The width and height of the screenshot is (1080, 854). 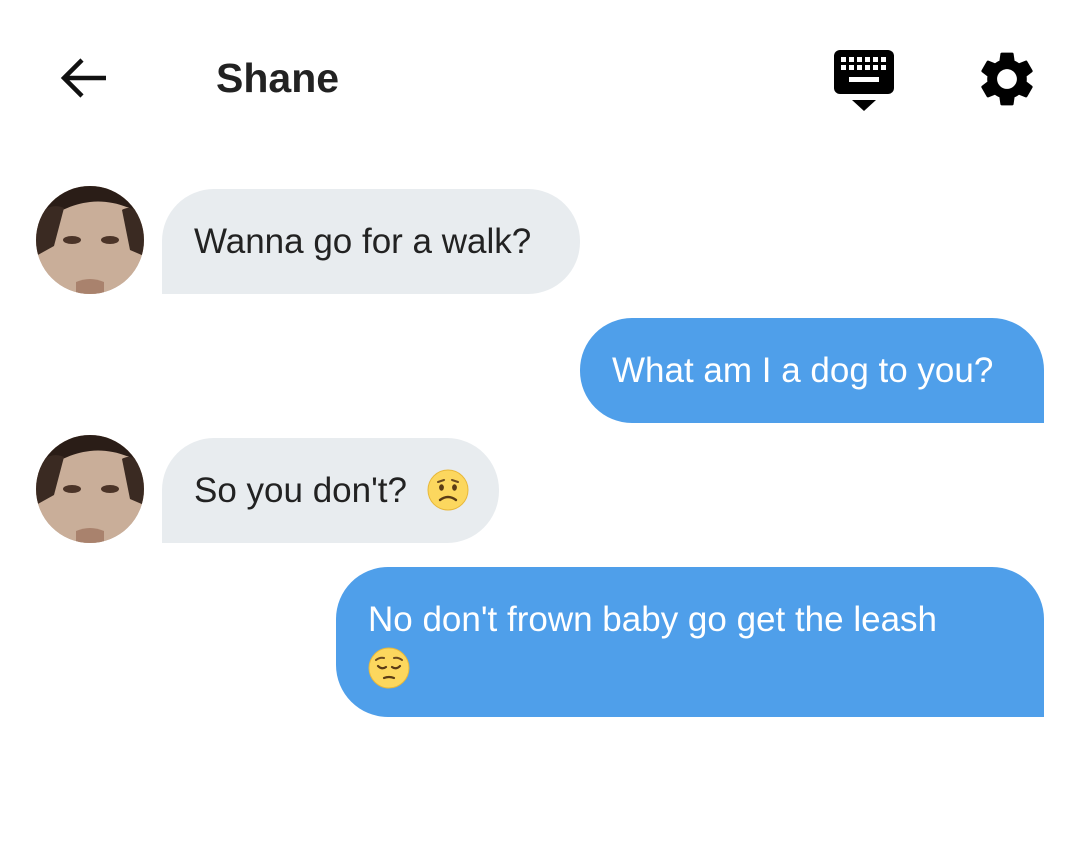 I want to click on keyboard-hide-icon, so click(x=864, y=80).